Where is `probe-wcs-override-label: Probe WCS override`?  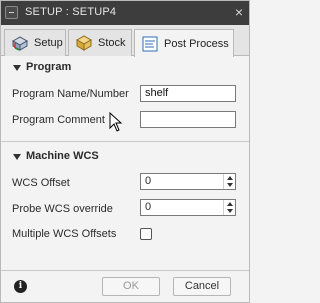 probe-wcs-override-label: Probe WCS override is located at coordinates (62, 209).